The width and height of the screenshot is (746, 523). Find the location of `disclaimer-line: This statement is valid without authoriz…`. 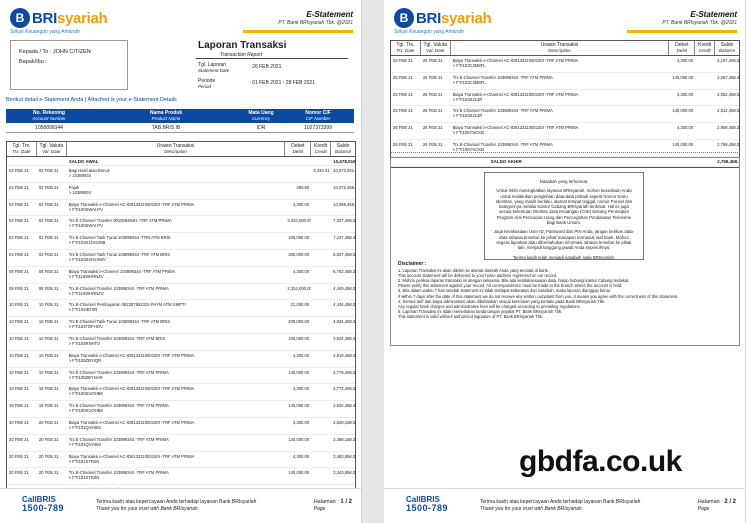

disclaimer-line: This statement is valid without authoriz… is located at coordinates (471, 316).